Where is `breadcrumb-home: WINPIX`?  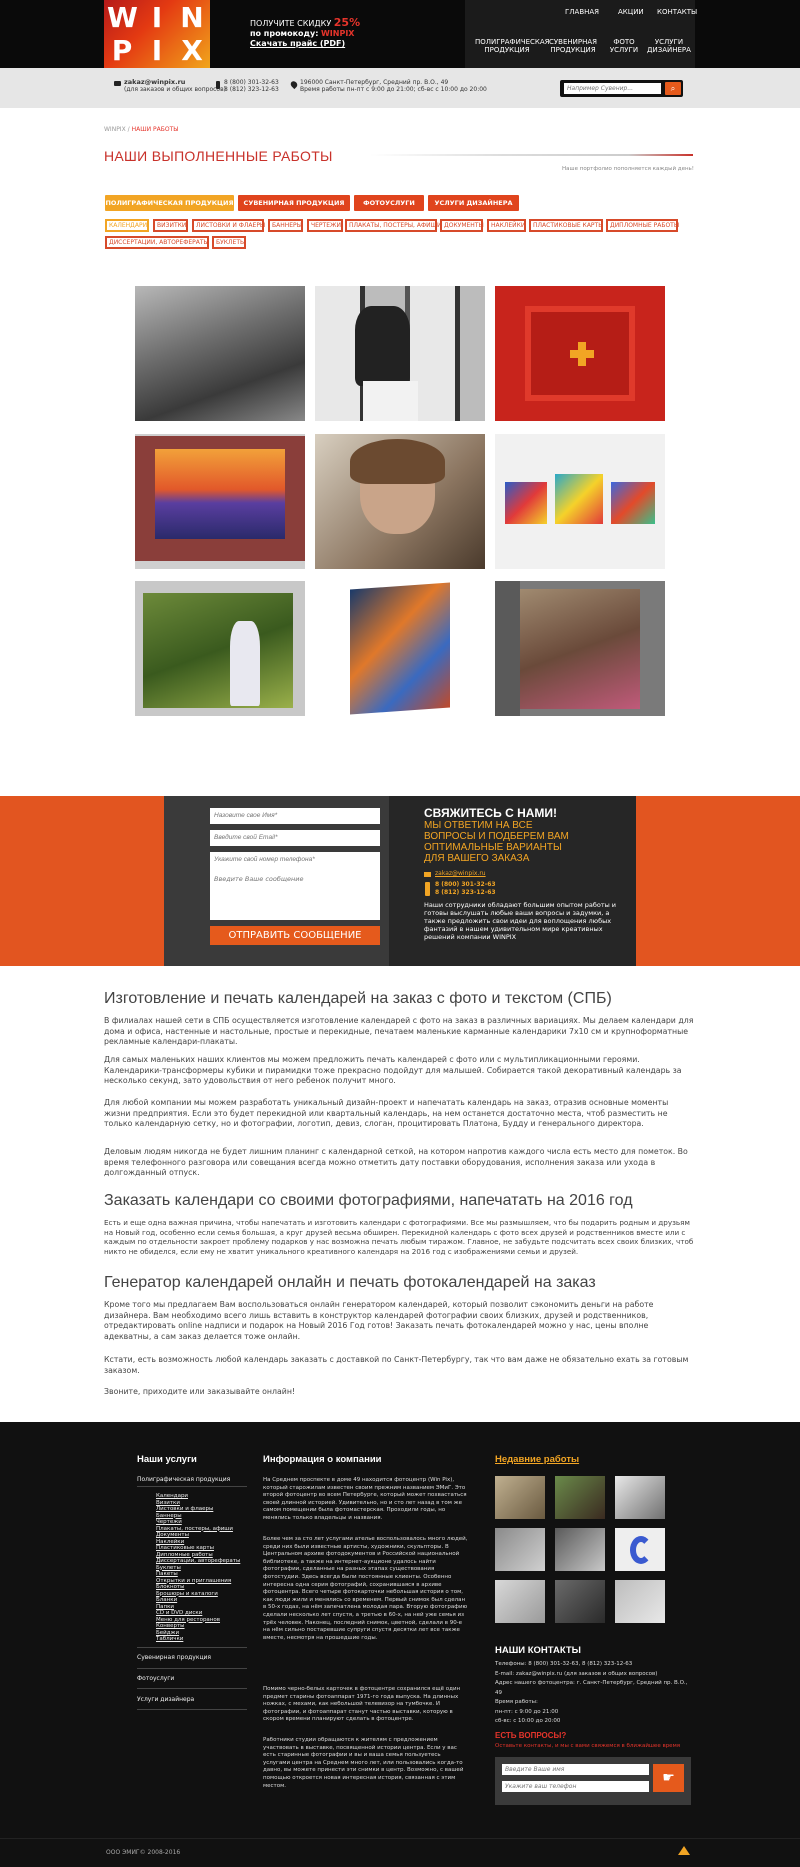 breadcrumb-home: WINPIX is located at coordinates (115, 129).